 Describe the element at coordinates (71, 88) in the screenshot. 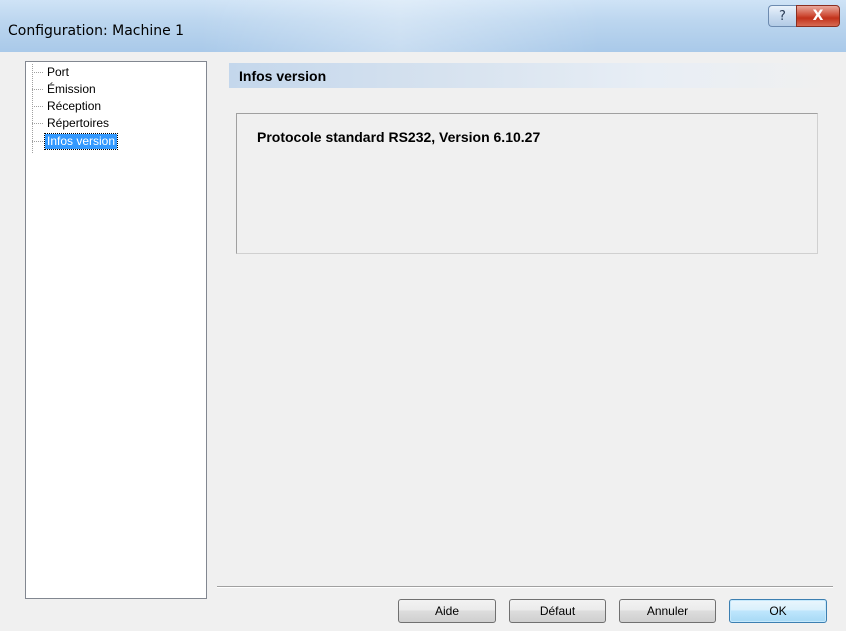

I see `tree-item-label: Émission` at that location.